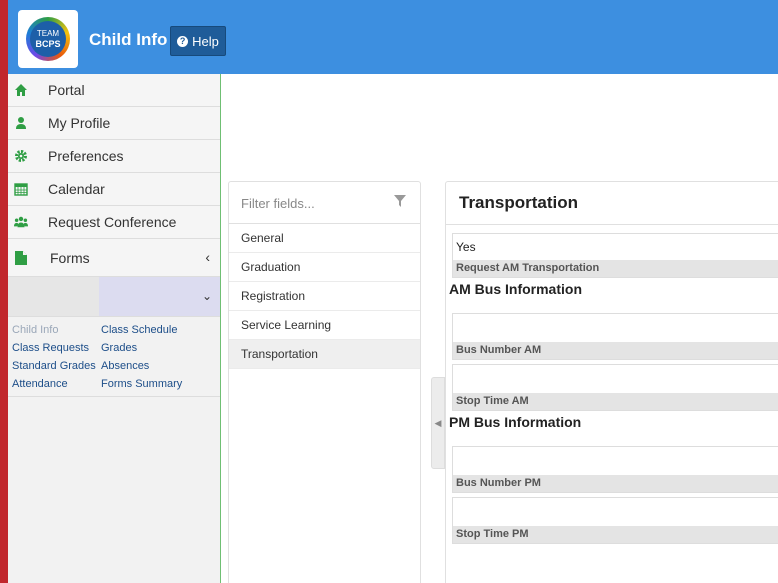  Describe the element at coordinates (21, 257) in the screenshot. I see `file-icon` at that location.